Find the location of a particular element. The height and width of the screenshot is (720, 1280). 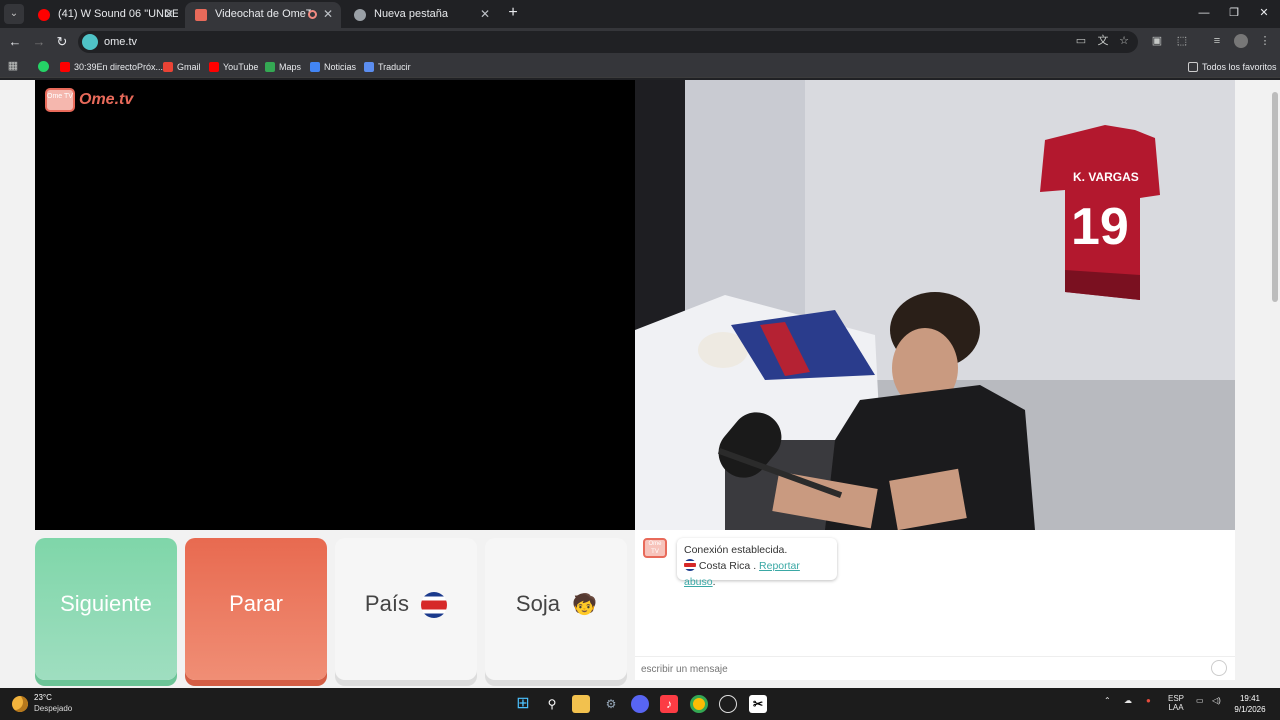

windows-start-icon: ⊞ is located at coordinates (523, 704).